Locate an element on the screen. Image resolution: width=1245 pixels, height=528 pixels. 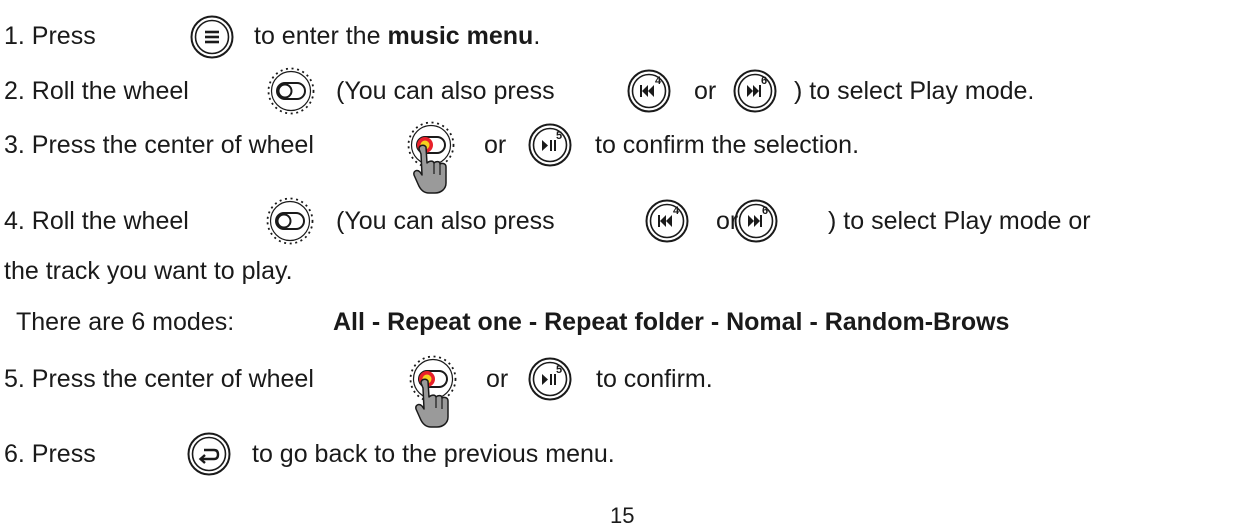
step-2-text: 2. Roll the wheel is located at coordinates (96, 91).